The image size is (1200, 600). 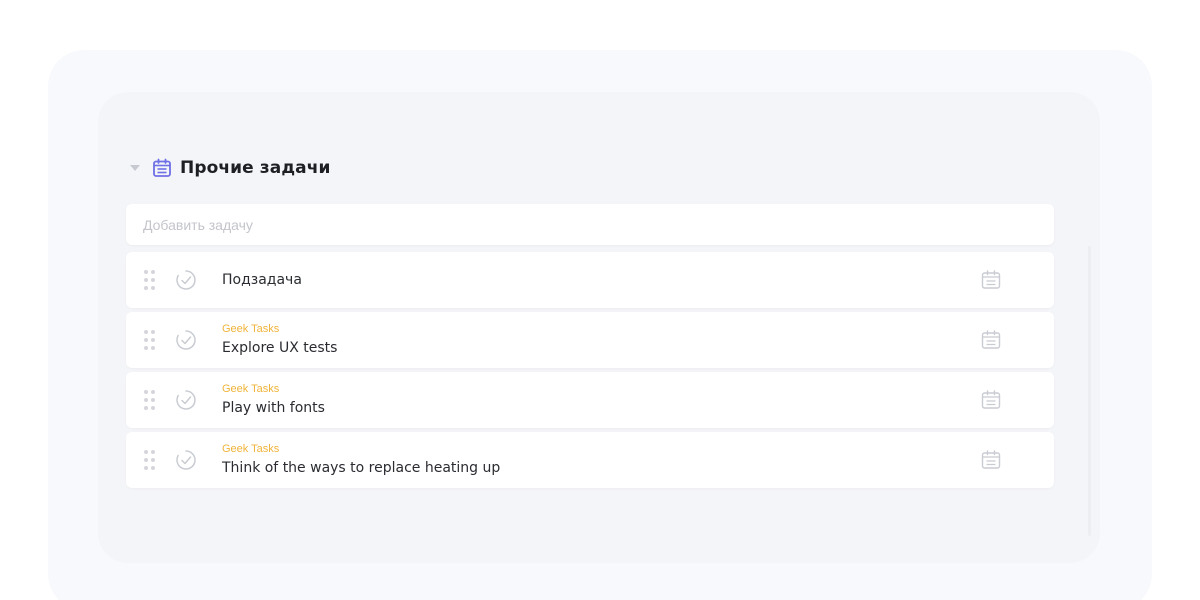 I want to click on task-text: Подзадача, so click(x=578, y=280).